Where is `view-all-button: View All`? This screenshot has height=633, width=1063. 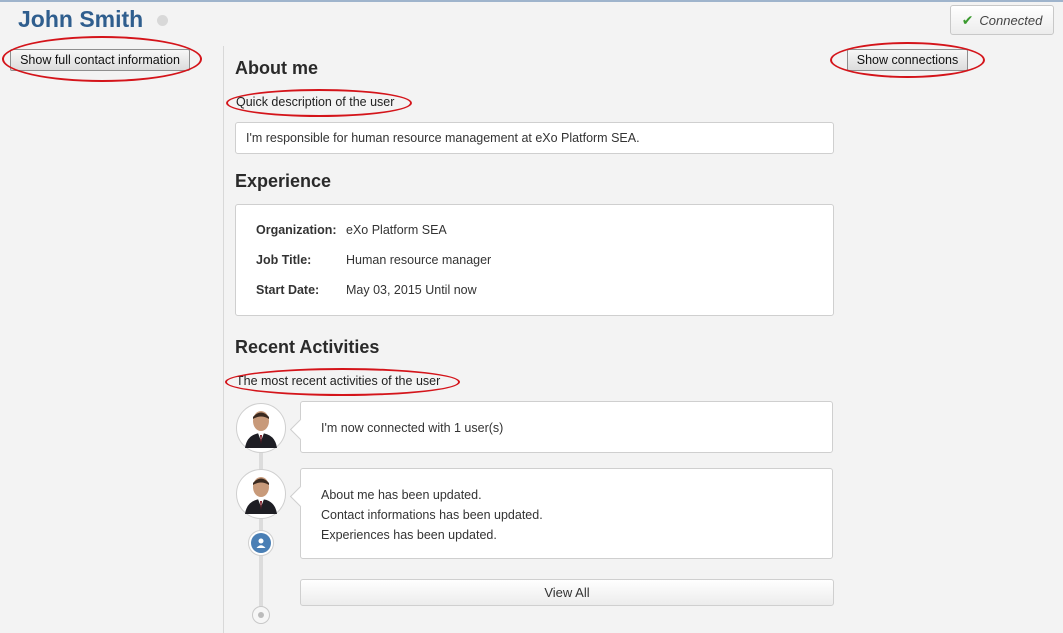 view-all-button: View All is located at coordinates (567, 592).